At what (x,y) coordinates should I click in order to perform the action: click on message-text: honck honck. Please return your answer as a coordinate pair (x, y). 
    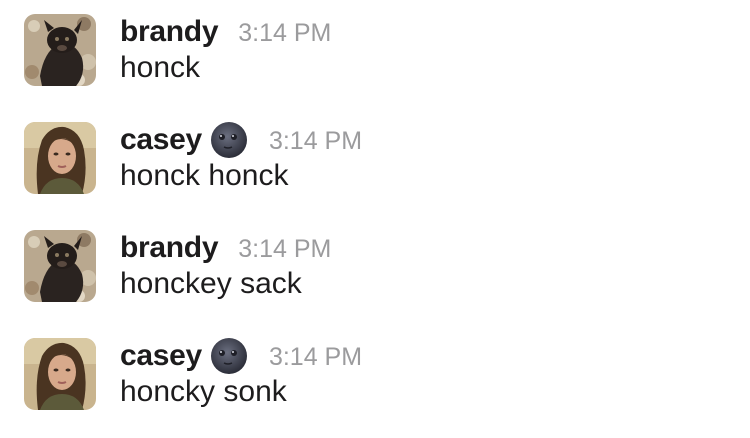
    Looking at the image, I should click on (204, 175).